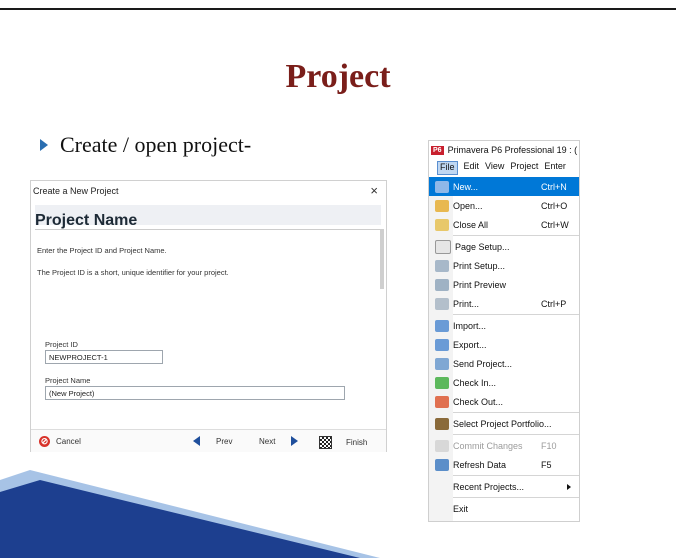 The width and height of the screenshot is (676, 558). I want to click on menu-item-shortcut: F10, so click(549, 445).